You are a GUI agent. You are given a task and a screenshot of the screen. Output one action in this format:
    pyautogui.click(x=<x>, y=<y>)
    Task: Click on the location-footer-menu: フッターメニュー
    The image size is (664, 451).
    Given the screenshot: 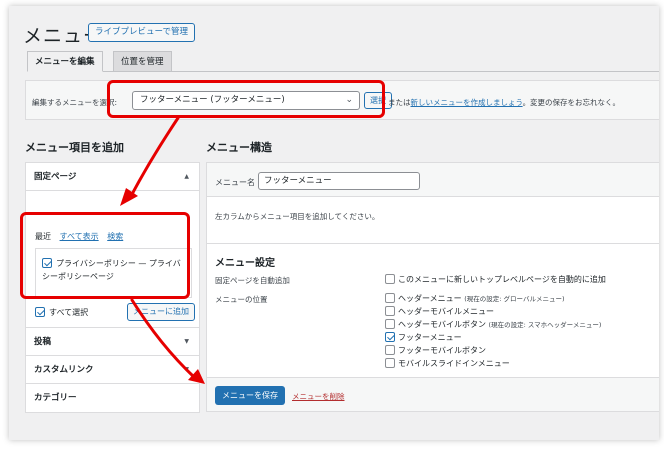 What is the action you would take?
    pyautogui.click(x=423, y=337)
    